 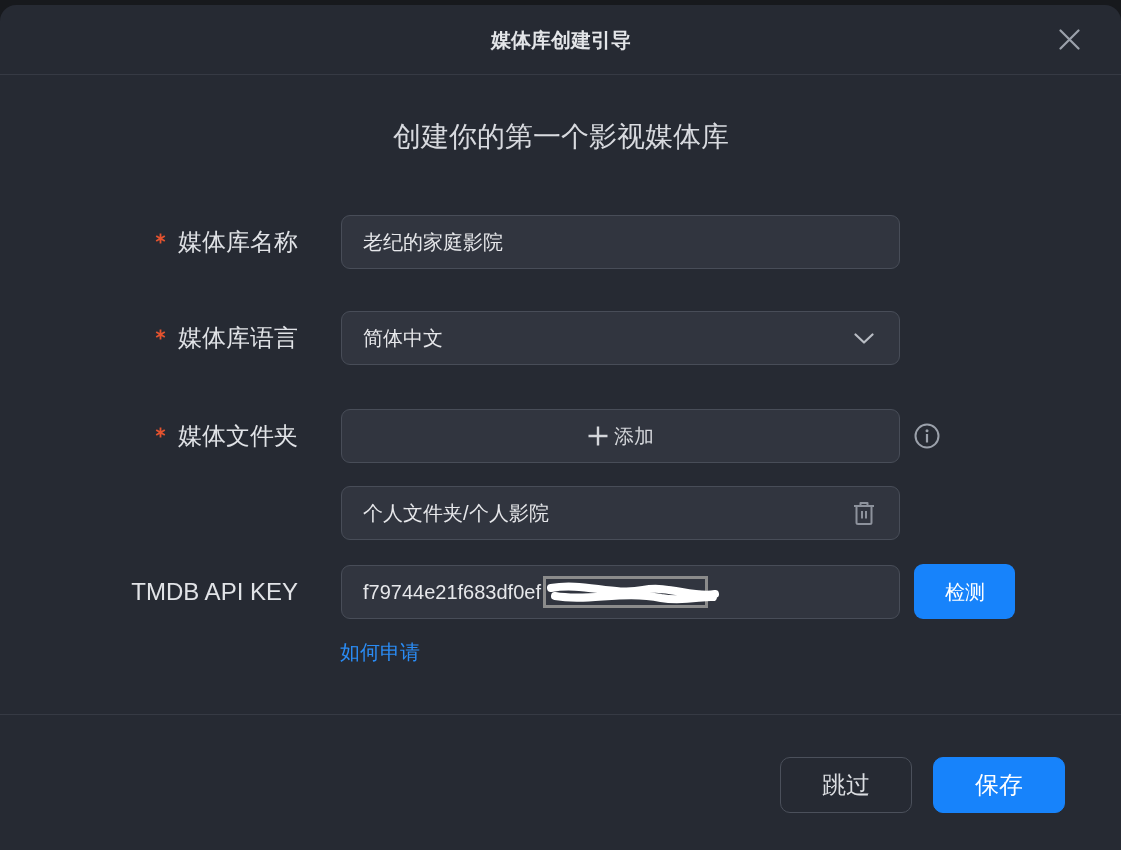 I want to click on help-link: 如何申请, so click(x=380, y=652).